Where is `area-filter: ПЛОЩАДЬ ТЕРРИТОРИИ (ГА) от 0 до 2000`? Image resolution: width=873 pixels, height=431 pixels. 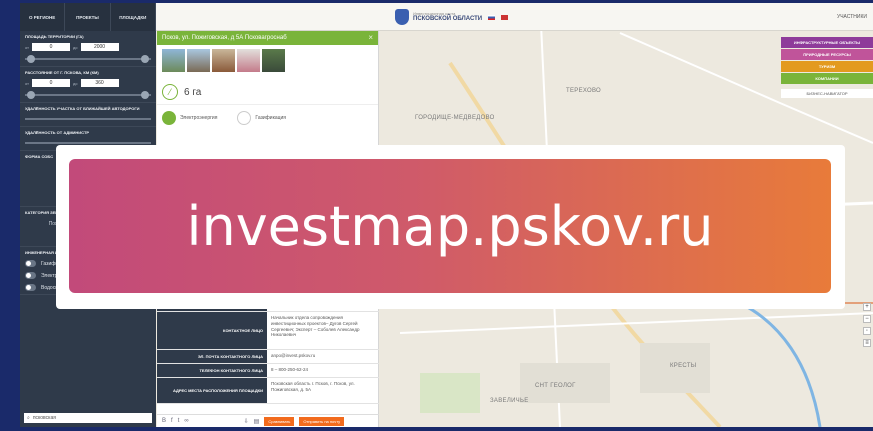 area-filter: ПЛОЩАДЬ ТЕРРИТОРИИ (ГА) от 0 до 2000 is located at coordinates (88, 49).